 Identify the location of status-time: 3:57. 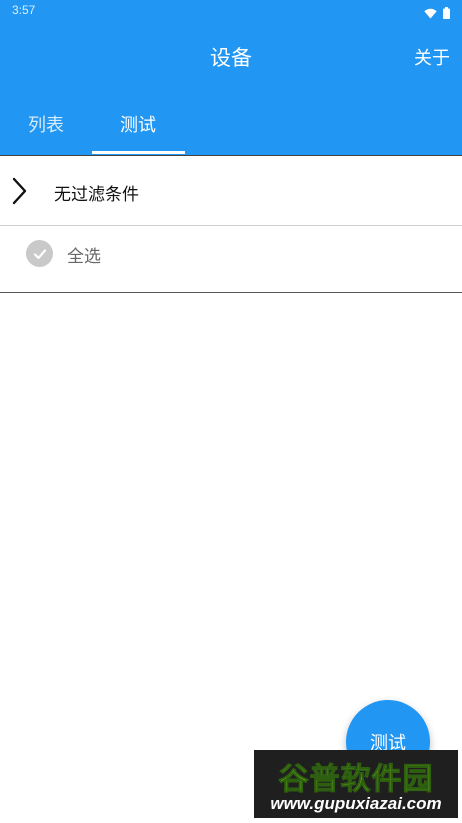
(24, 10).